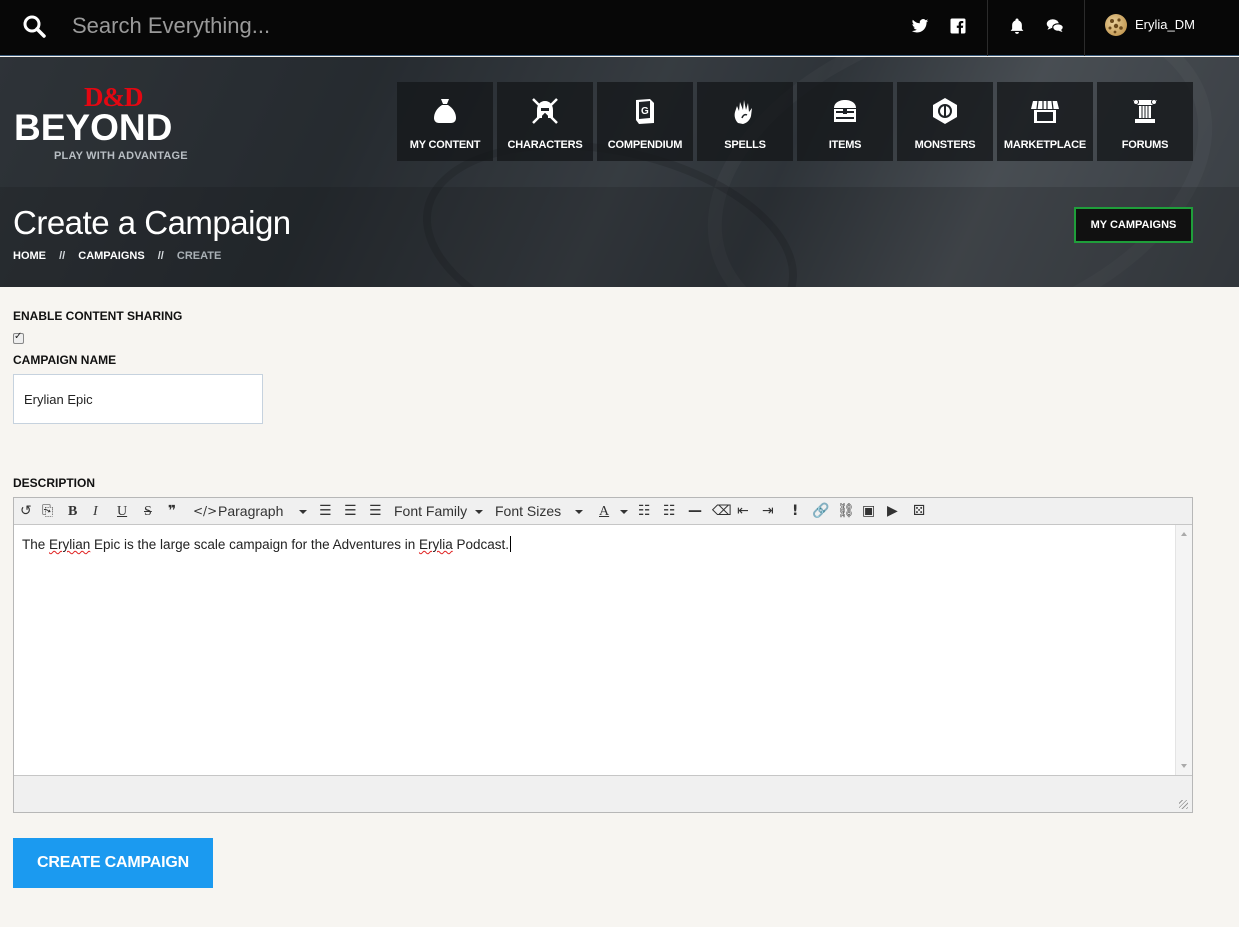 Image resolution: width=1239 pixels, height=927 pixels. What do you see at coordinates (1184, 766) in the screenshot?
I see `scroll-down-icon` at bounding box center [1184, 766].